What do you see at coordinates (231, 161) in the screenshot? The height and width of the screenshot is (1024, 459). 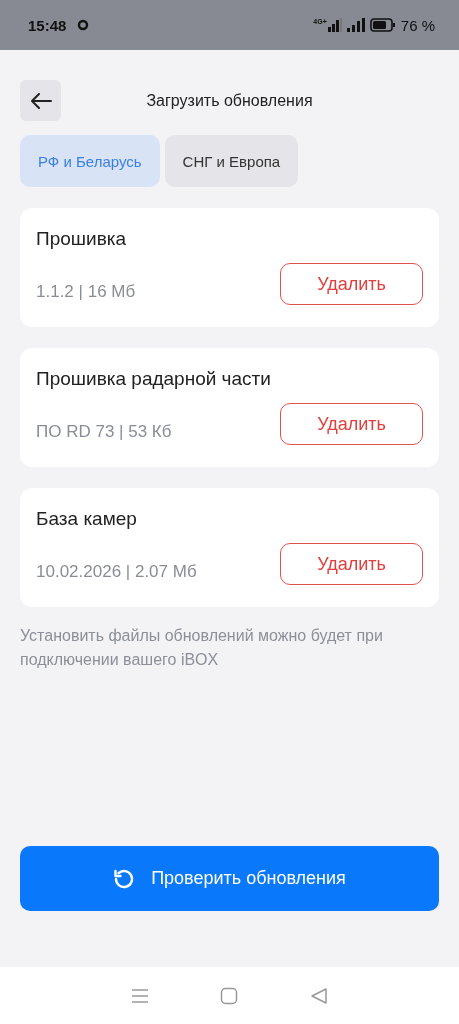 I see `region-tab: СНГ и Европа` at bounding box center [231, 161].